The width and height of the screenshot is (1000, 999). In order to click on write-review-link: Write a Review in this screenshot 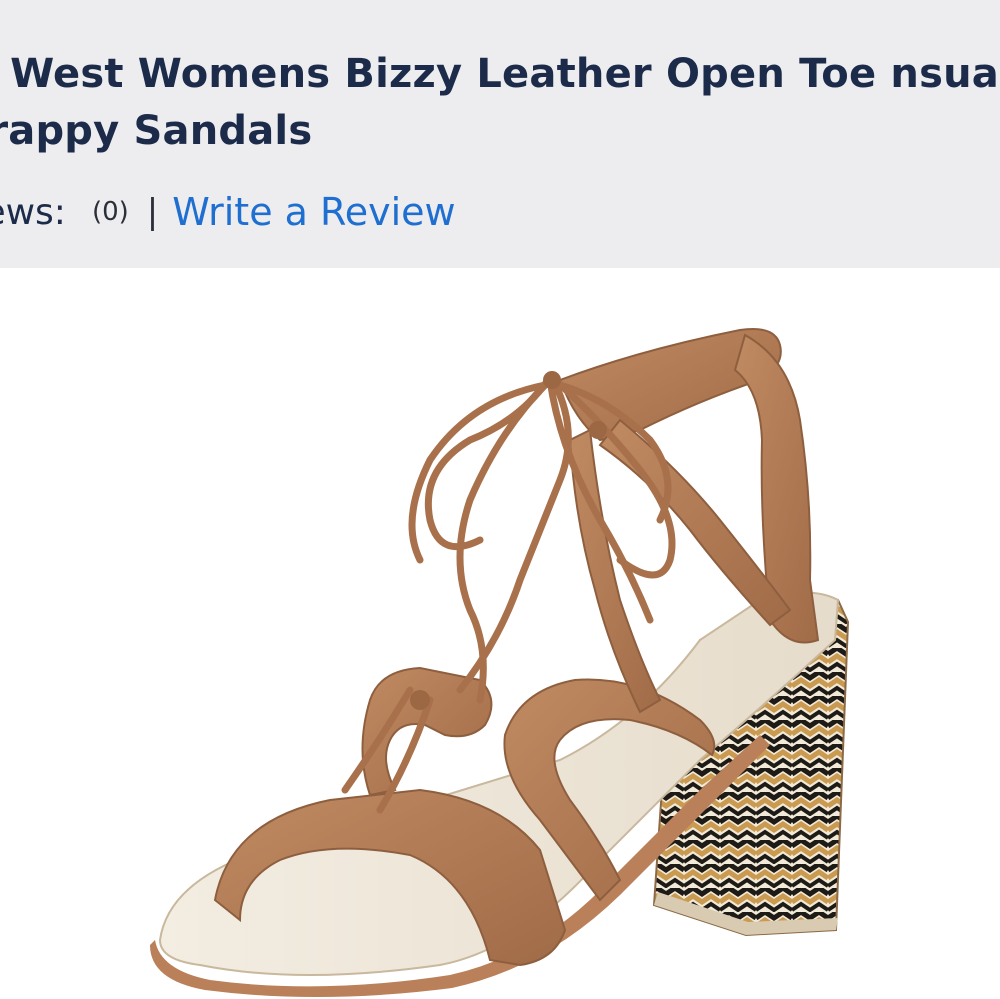, I will do `click(313, 212)`.